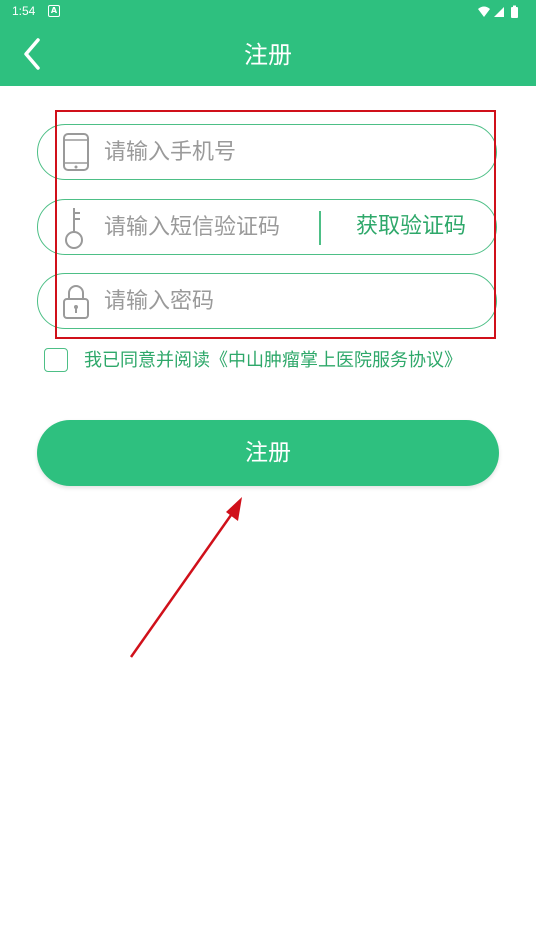  What do you see at coordinates (204, 227) in the screenshot?
I see `sms-code-input` at bounding box center [204, 227].